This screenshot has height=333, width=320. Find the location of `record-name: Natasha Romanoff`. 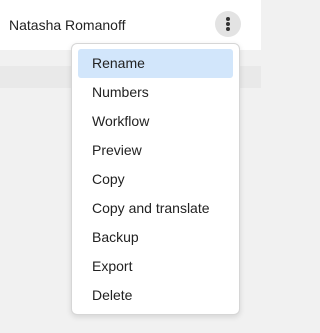

record-name: Natasha Romanoff is located at coordinates (67, 25).